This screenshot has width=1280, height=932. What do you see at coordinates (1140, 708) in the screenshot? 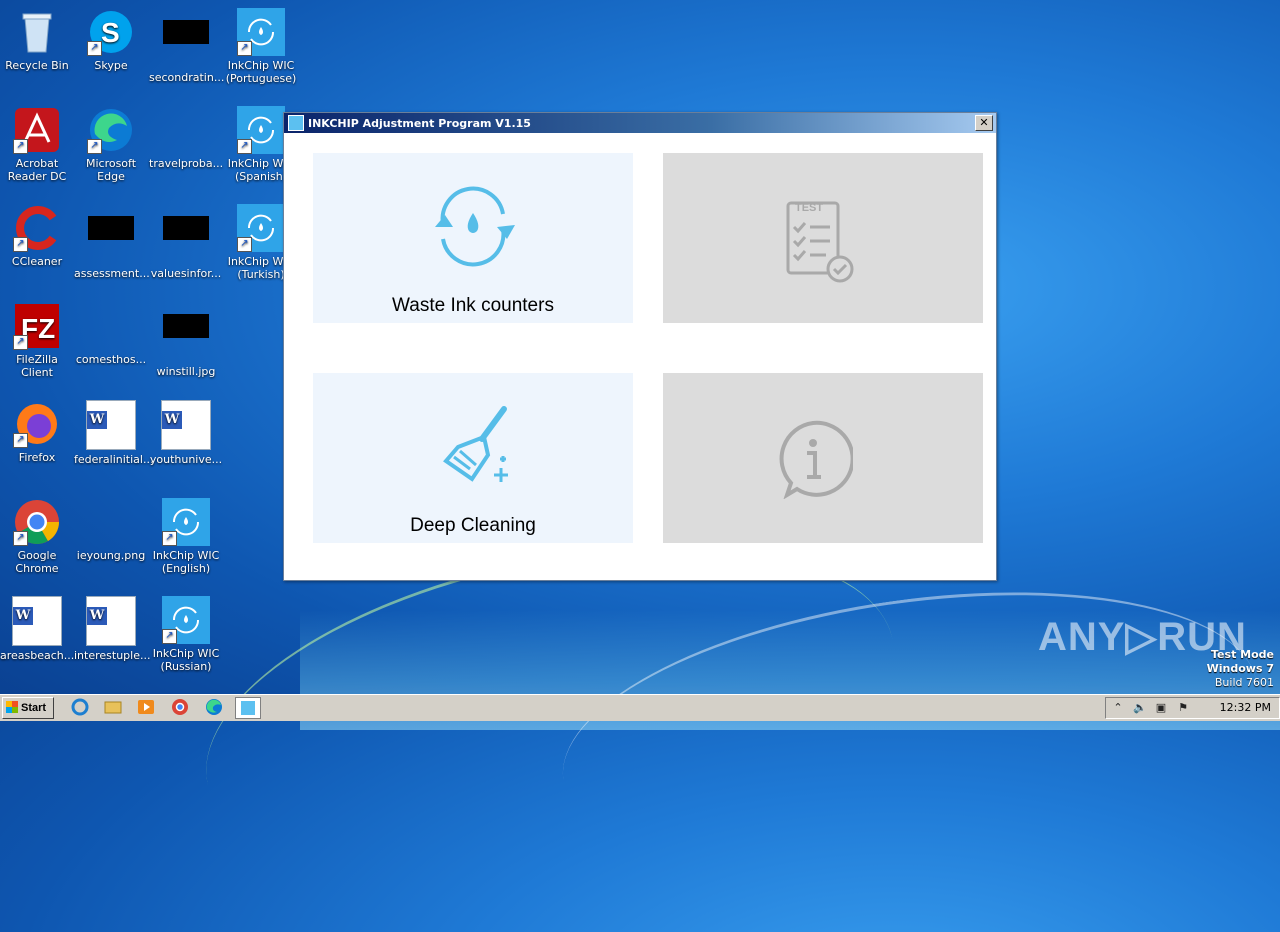
I see `volume-icon: 🔈` at bounding box center [1140, 708].